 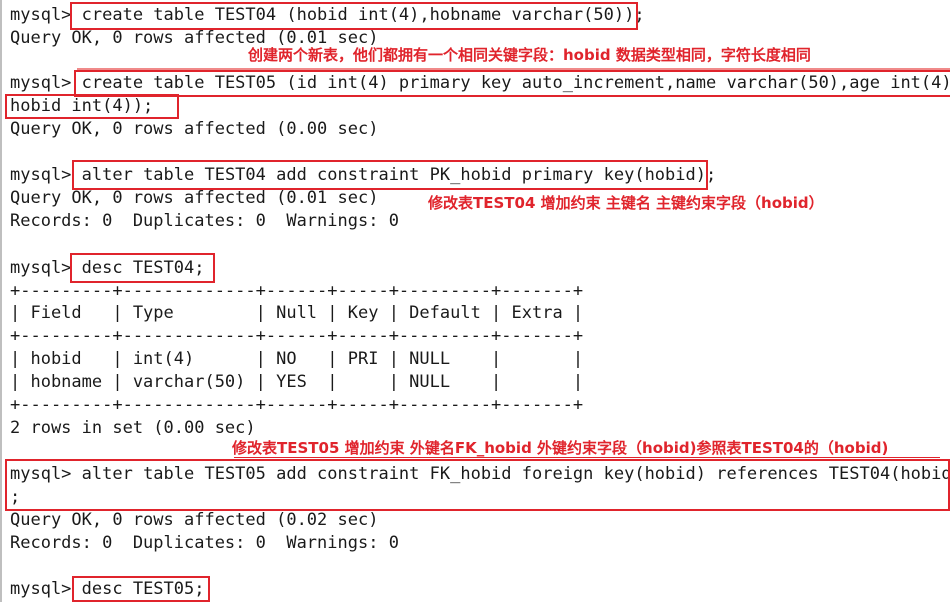 I want to click on annotation-underline, so click(x=587, y=457).